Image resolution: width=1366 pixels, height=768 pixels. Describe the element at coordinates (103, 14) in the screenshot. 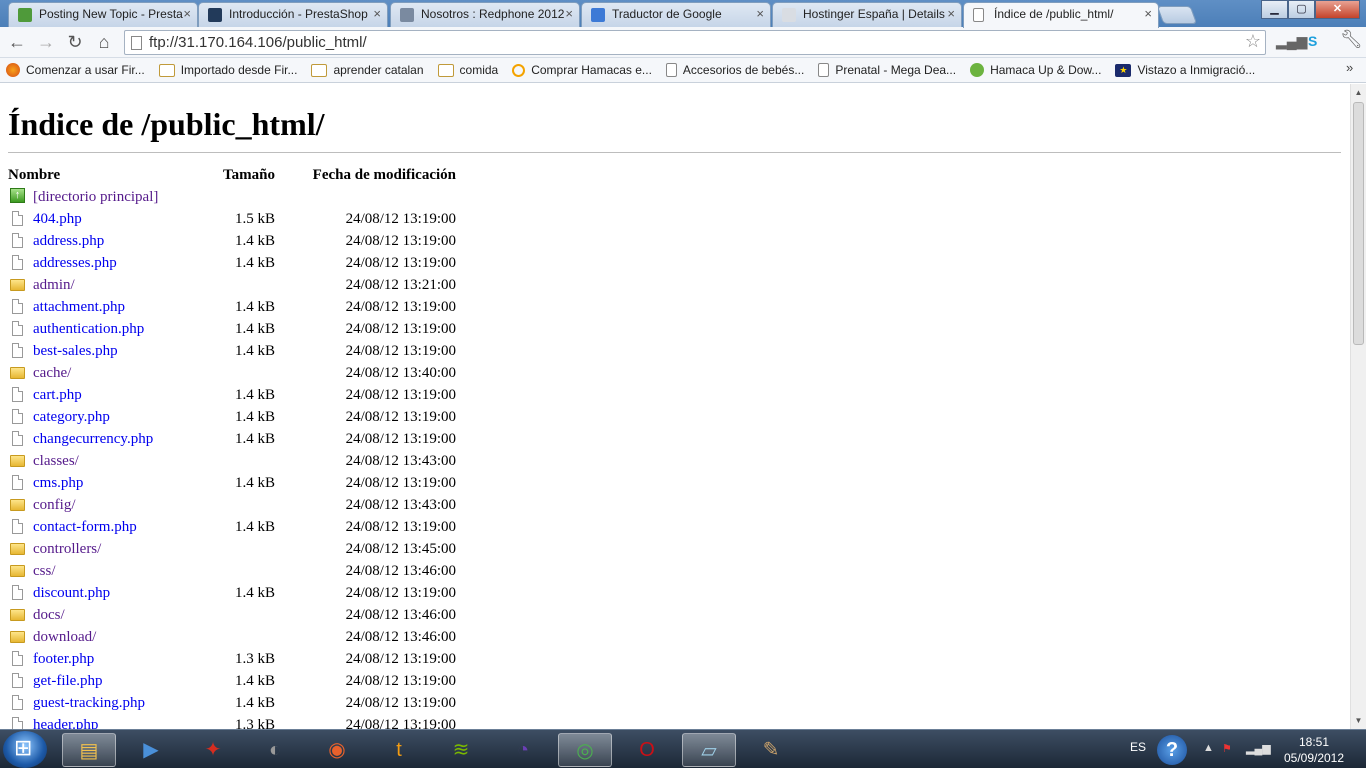

I see `browser-tab: Posting New Topic - Presta ×` at that location.